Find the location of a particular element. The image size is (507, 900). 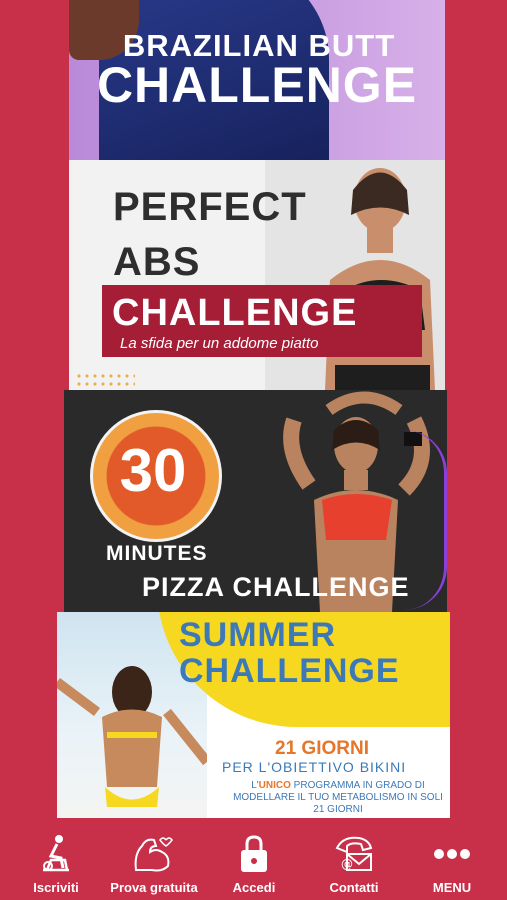

lock-icon is located at coordinates (254, 853).